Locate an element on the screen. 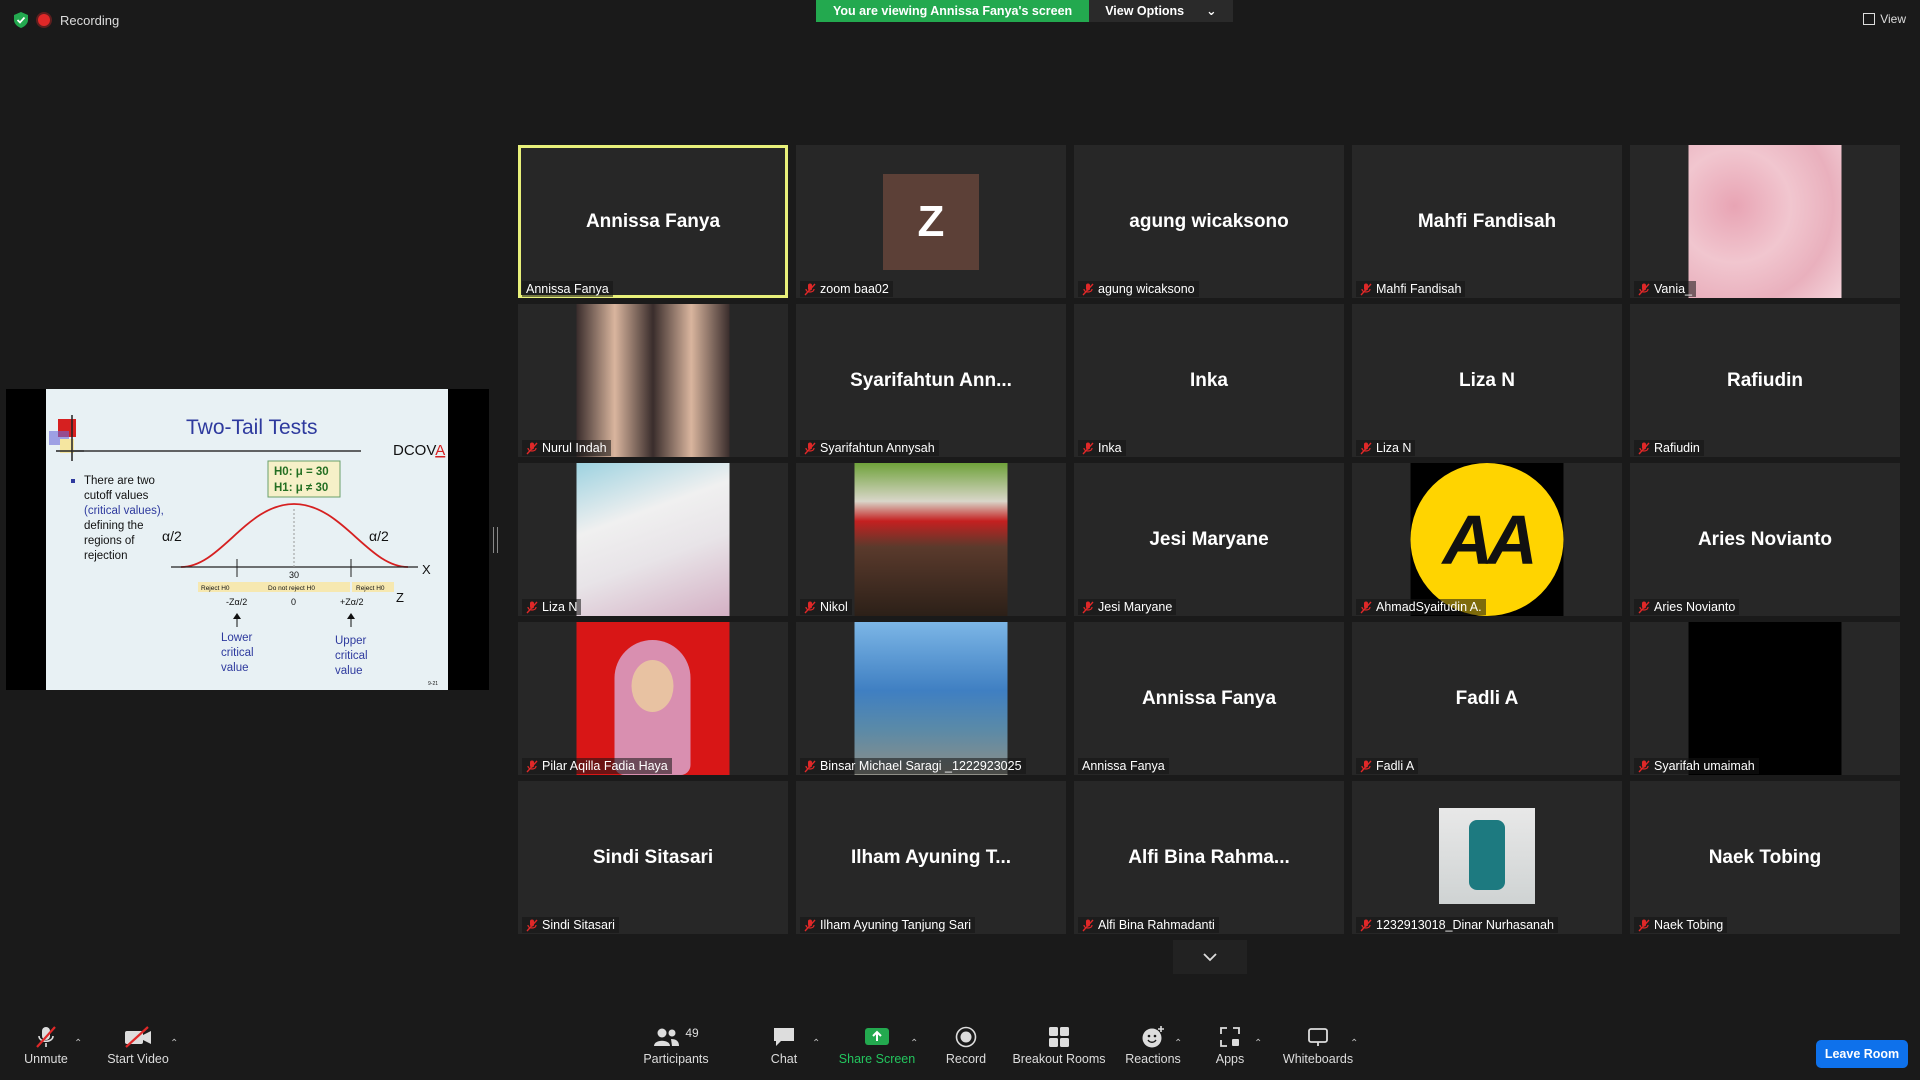 Image resolution: width=1920 pixels, height=1080 pixels. leave-room-button: Leave Room is located at coordinates (1862, 1054).